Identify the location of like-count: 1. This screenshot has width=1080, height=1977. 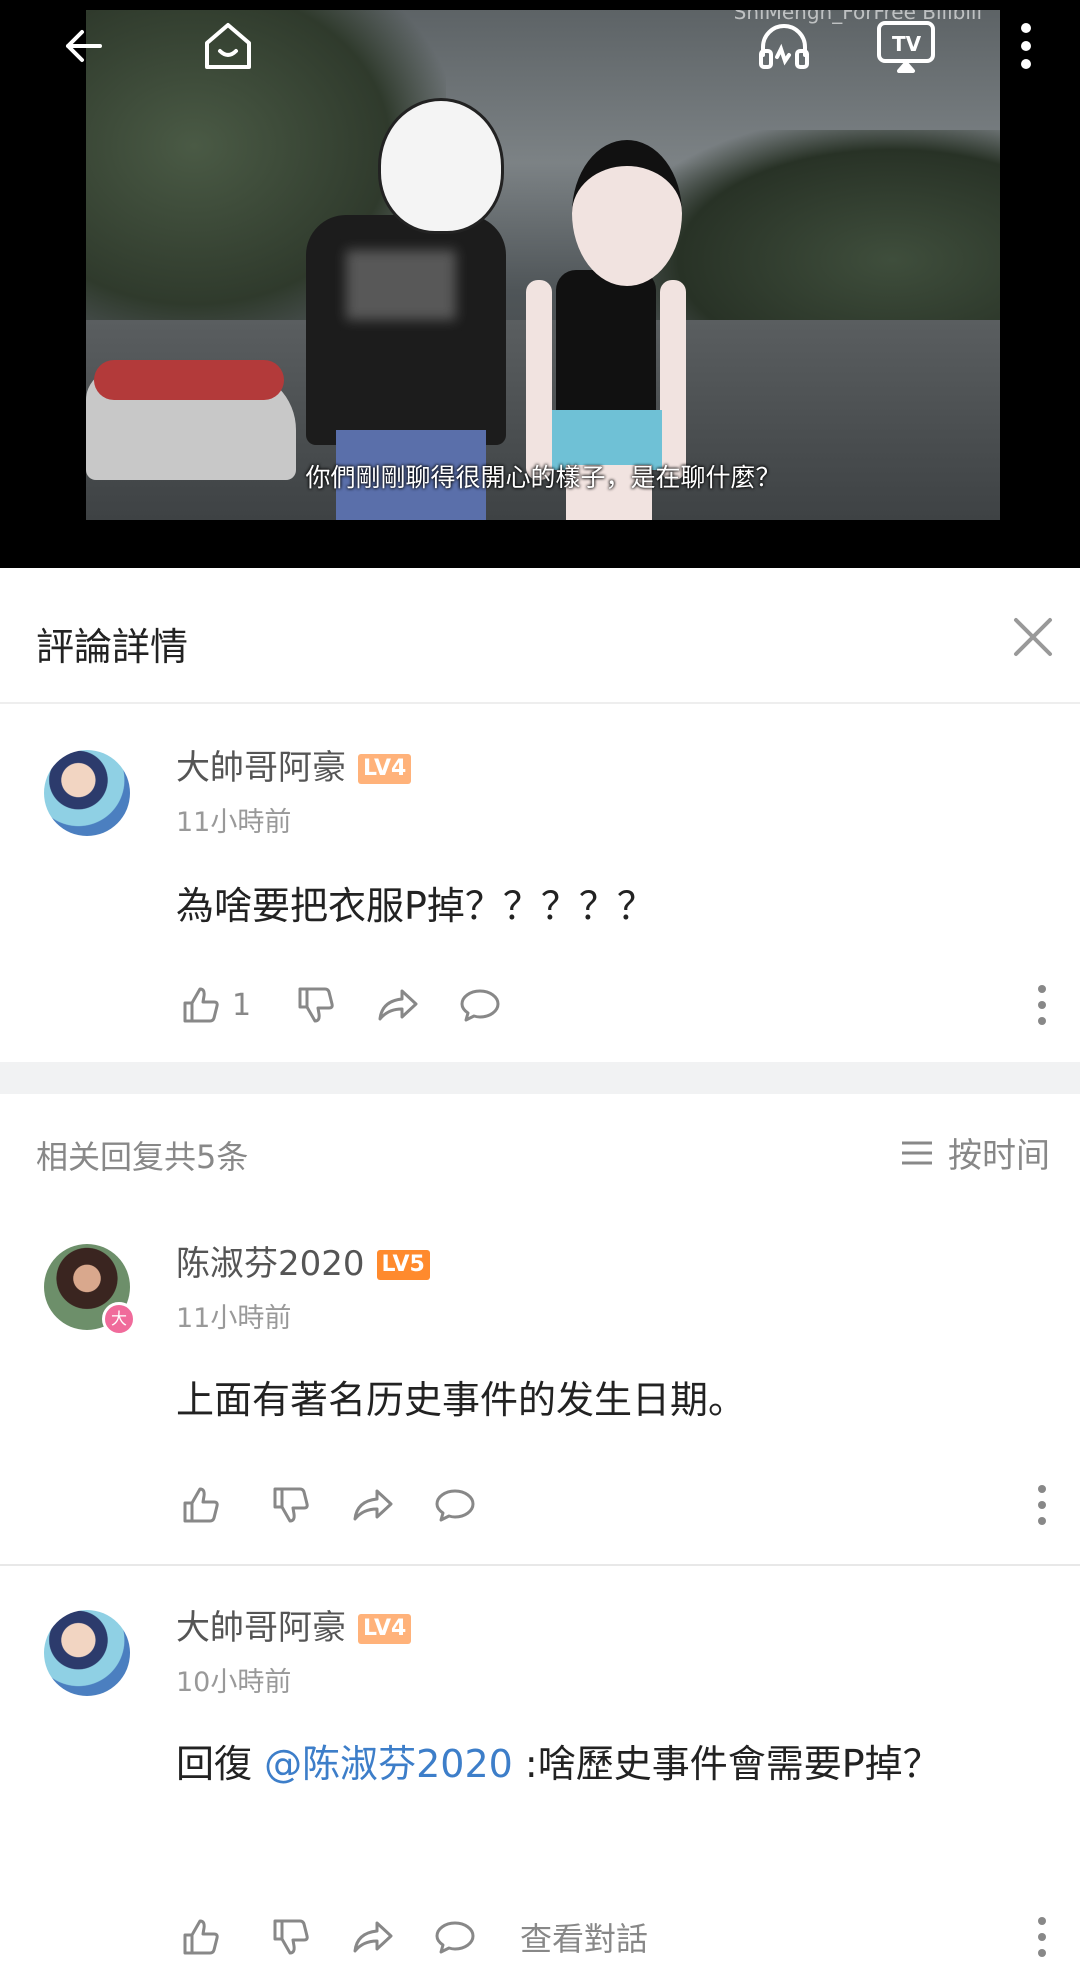
(242, 1005).